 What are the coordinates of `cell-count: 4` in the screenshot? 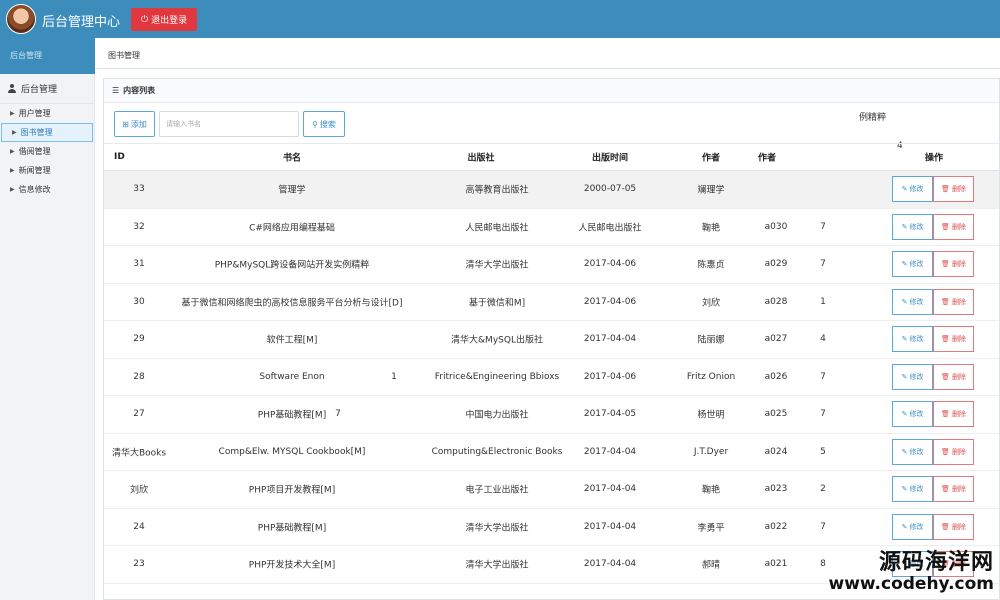 It's located at (823, 339).